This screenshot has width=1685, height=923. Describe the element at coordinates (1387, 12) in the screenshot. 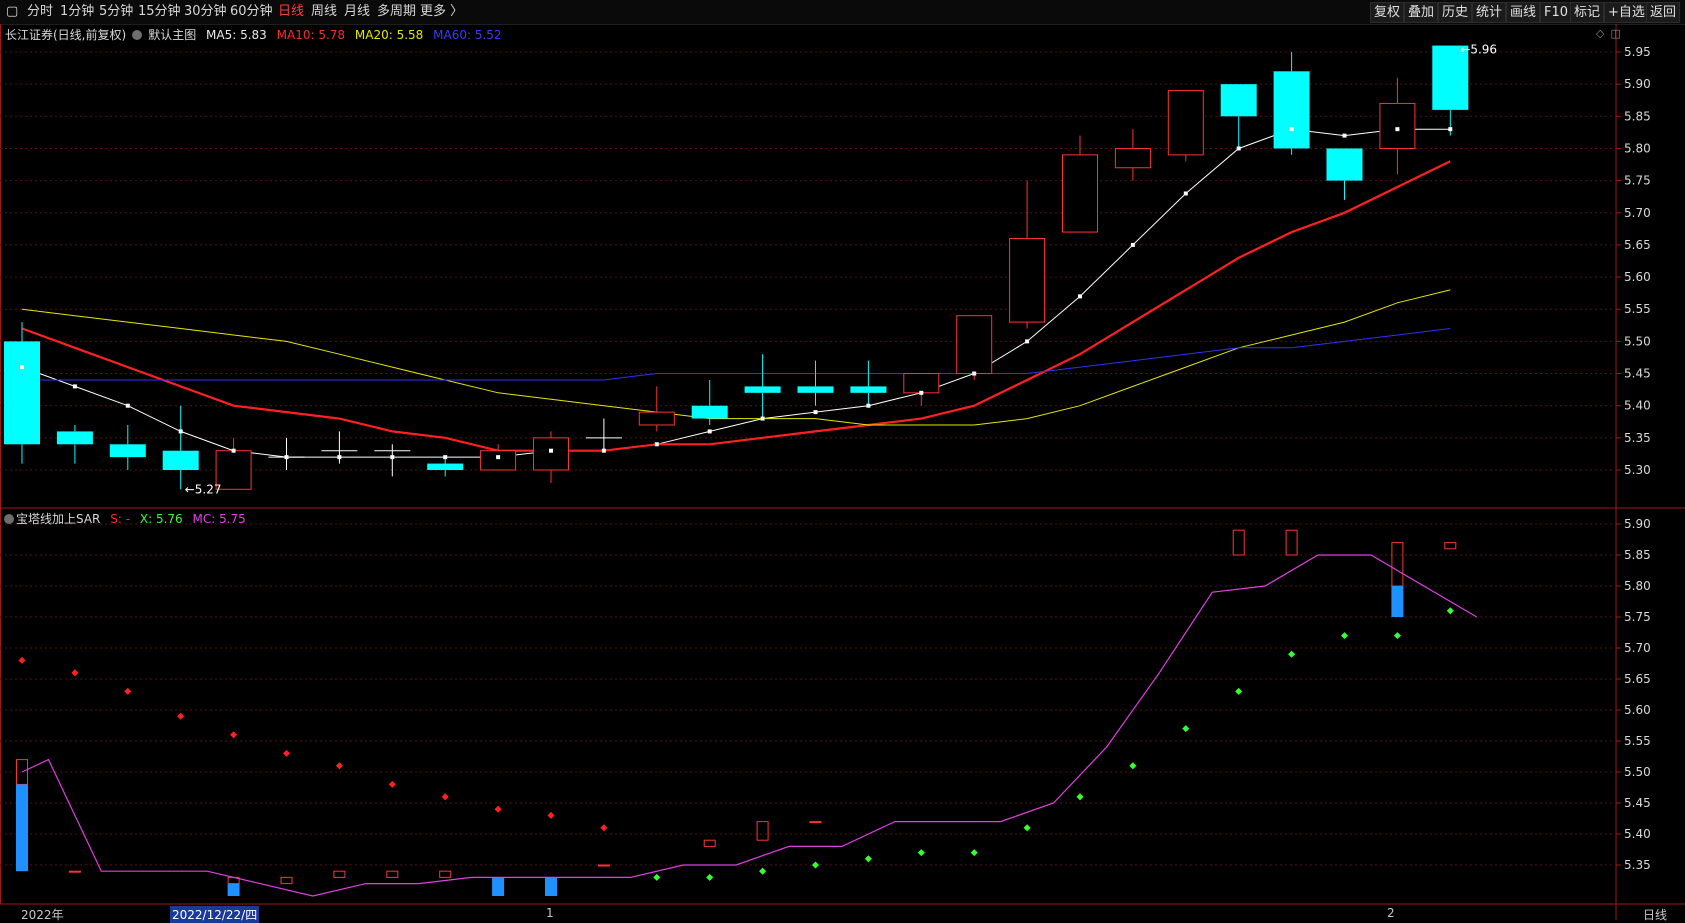

I see `fuquan-button: 复权` at that location.